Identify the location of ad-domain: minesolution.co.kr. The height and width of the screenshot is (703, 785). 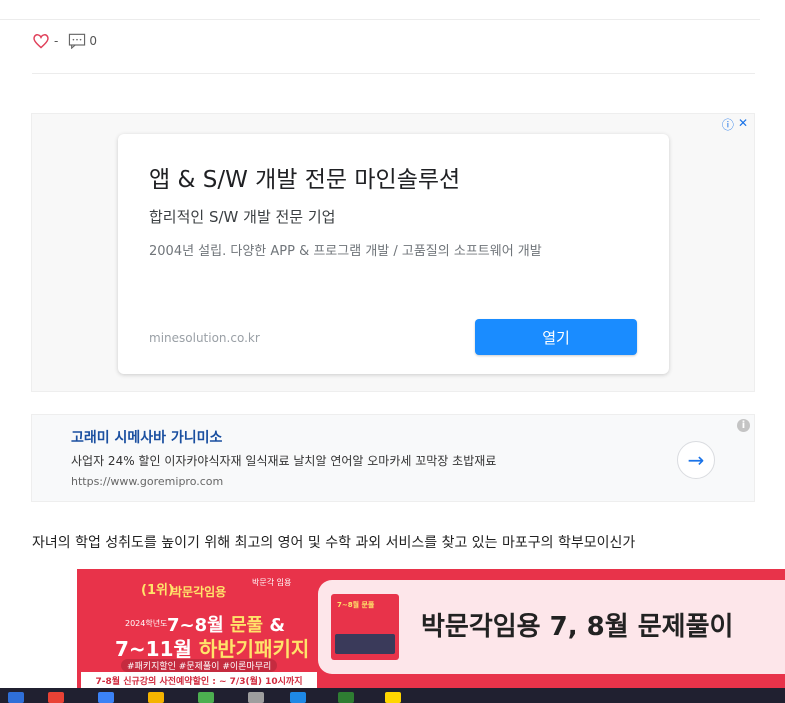
(204, 338).